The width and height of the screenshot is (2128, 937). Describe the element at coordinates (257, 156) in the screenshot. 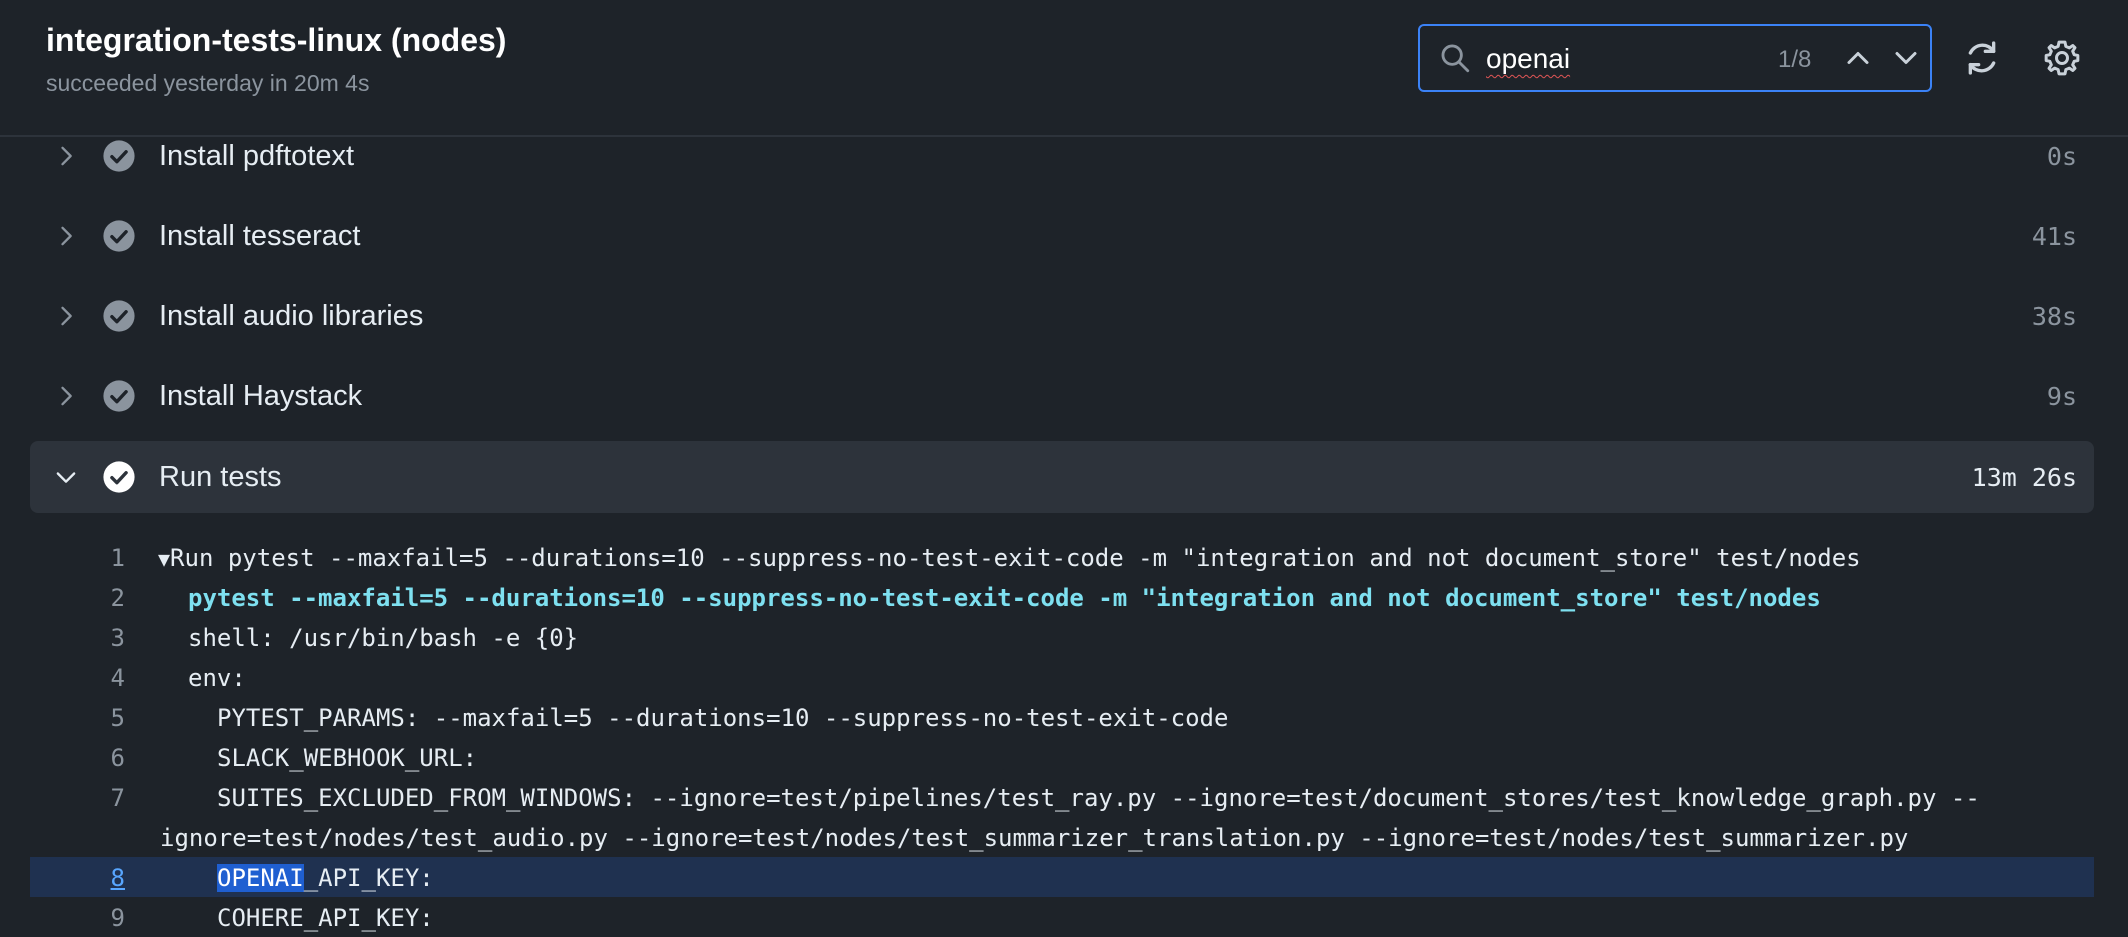

I see `step-name: Install pdftotext` at that location.